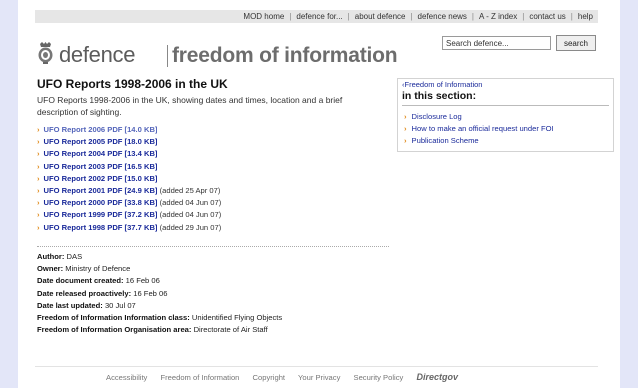  I want to click on sidebar-divider, so click(505, 105).